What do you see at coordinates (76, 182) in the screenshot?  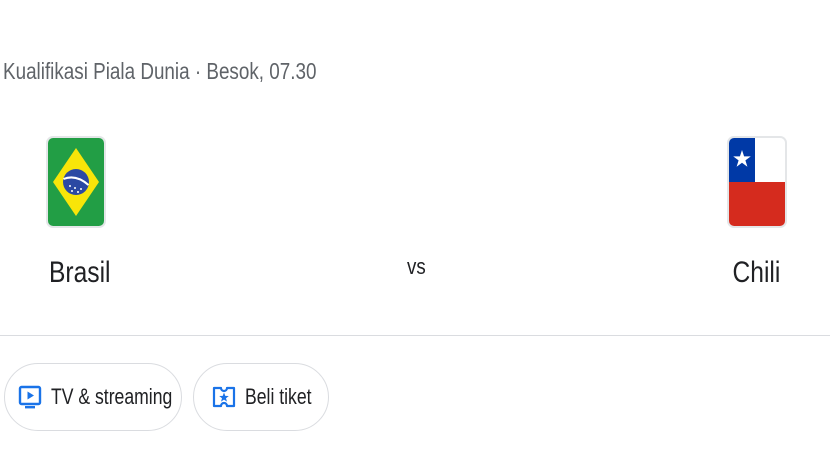 I see `brazil-flag-icon` at bounding box center [76, 182].